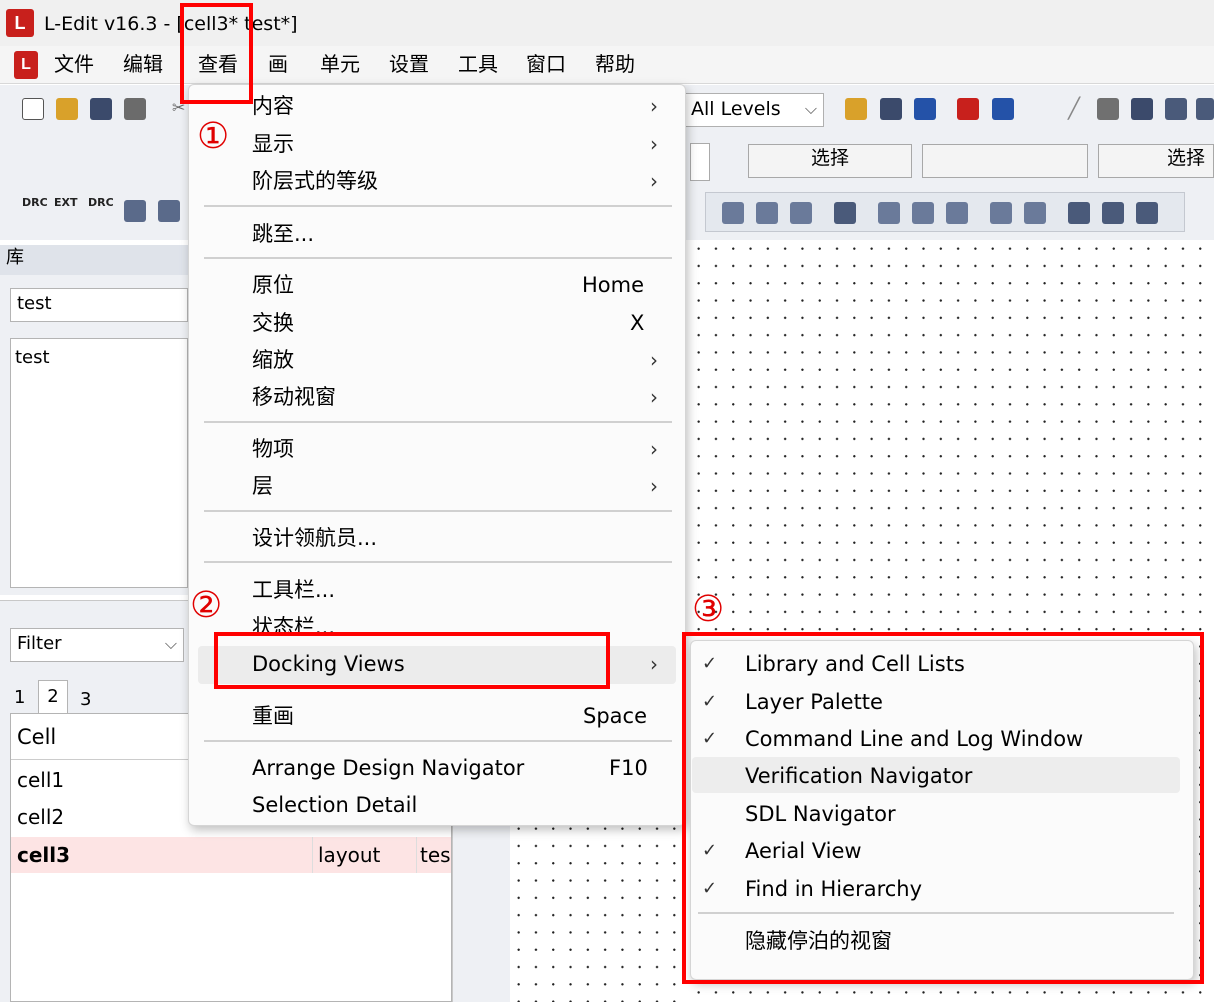 Image resolution: width=1214 pixels, height=1002 pixels. I want to click on library-list: test, so click(99, 463).